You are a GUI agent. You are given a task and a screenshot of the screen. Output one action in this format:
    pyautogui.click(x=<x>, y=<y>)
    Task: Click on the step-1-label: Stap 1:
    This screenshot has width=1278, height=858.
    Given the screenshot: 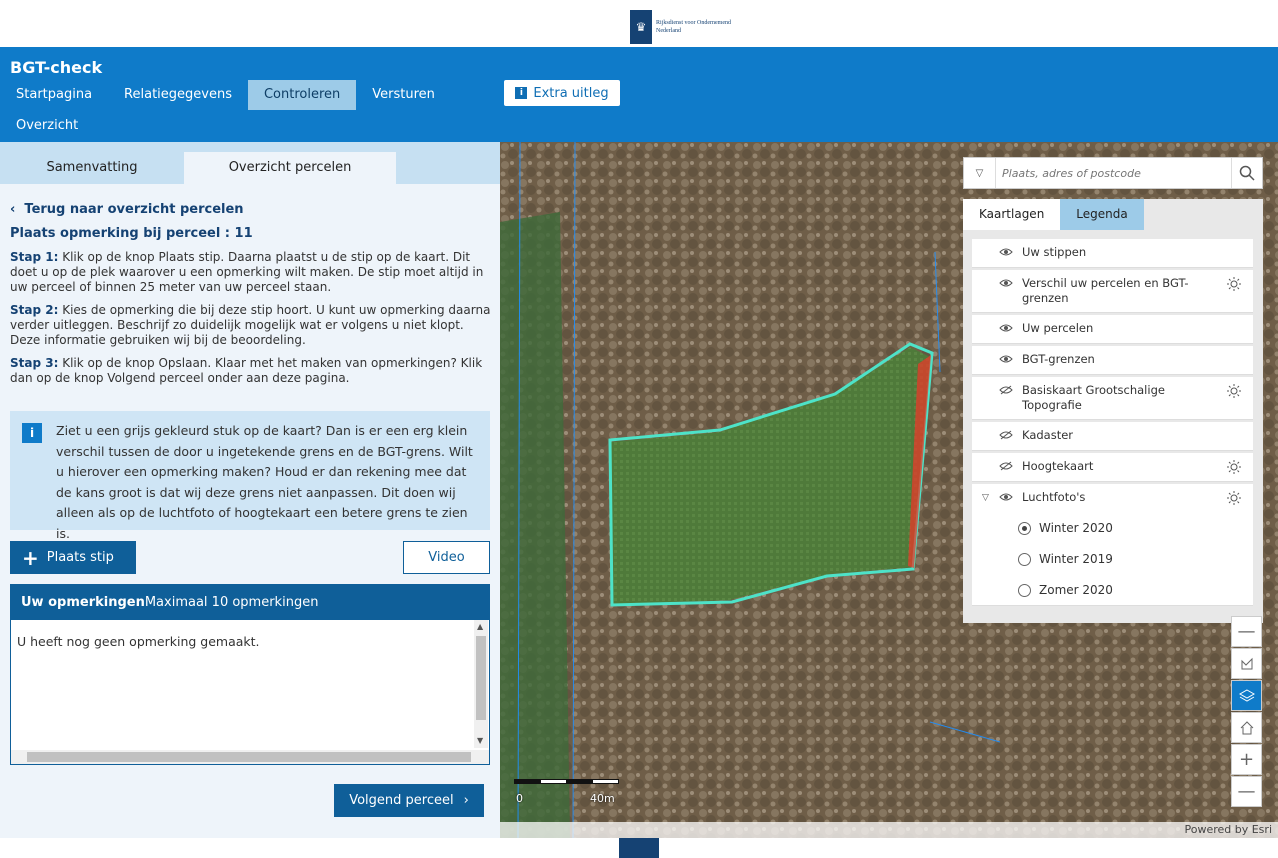 What is the action you would take?
    pyautogui.click(x=34, y=257)
    